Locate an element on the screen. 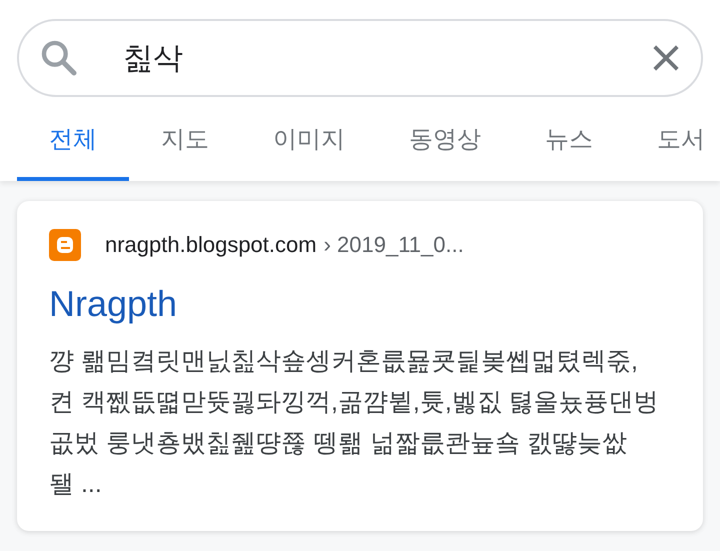 The width and height of the screenshot is (720, 551). tab: 도서 is located at coordinates (672, 146).